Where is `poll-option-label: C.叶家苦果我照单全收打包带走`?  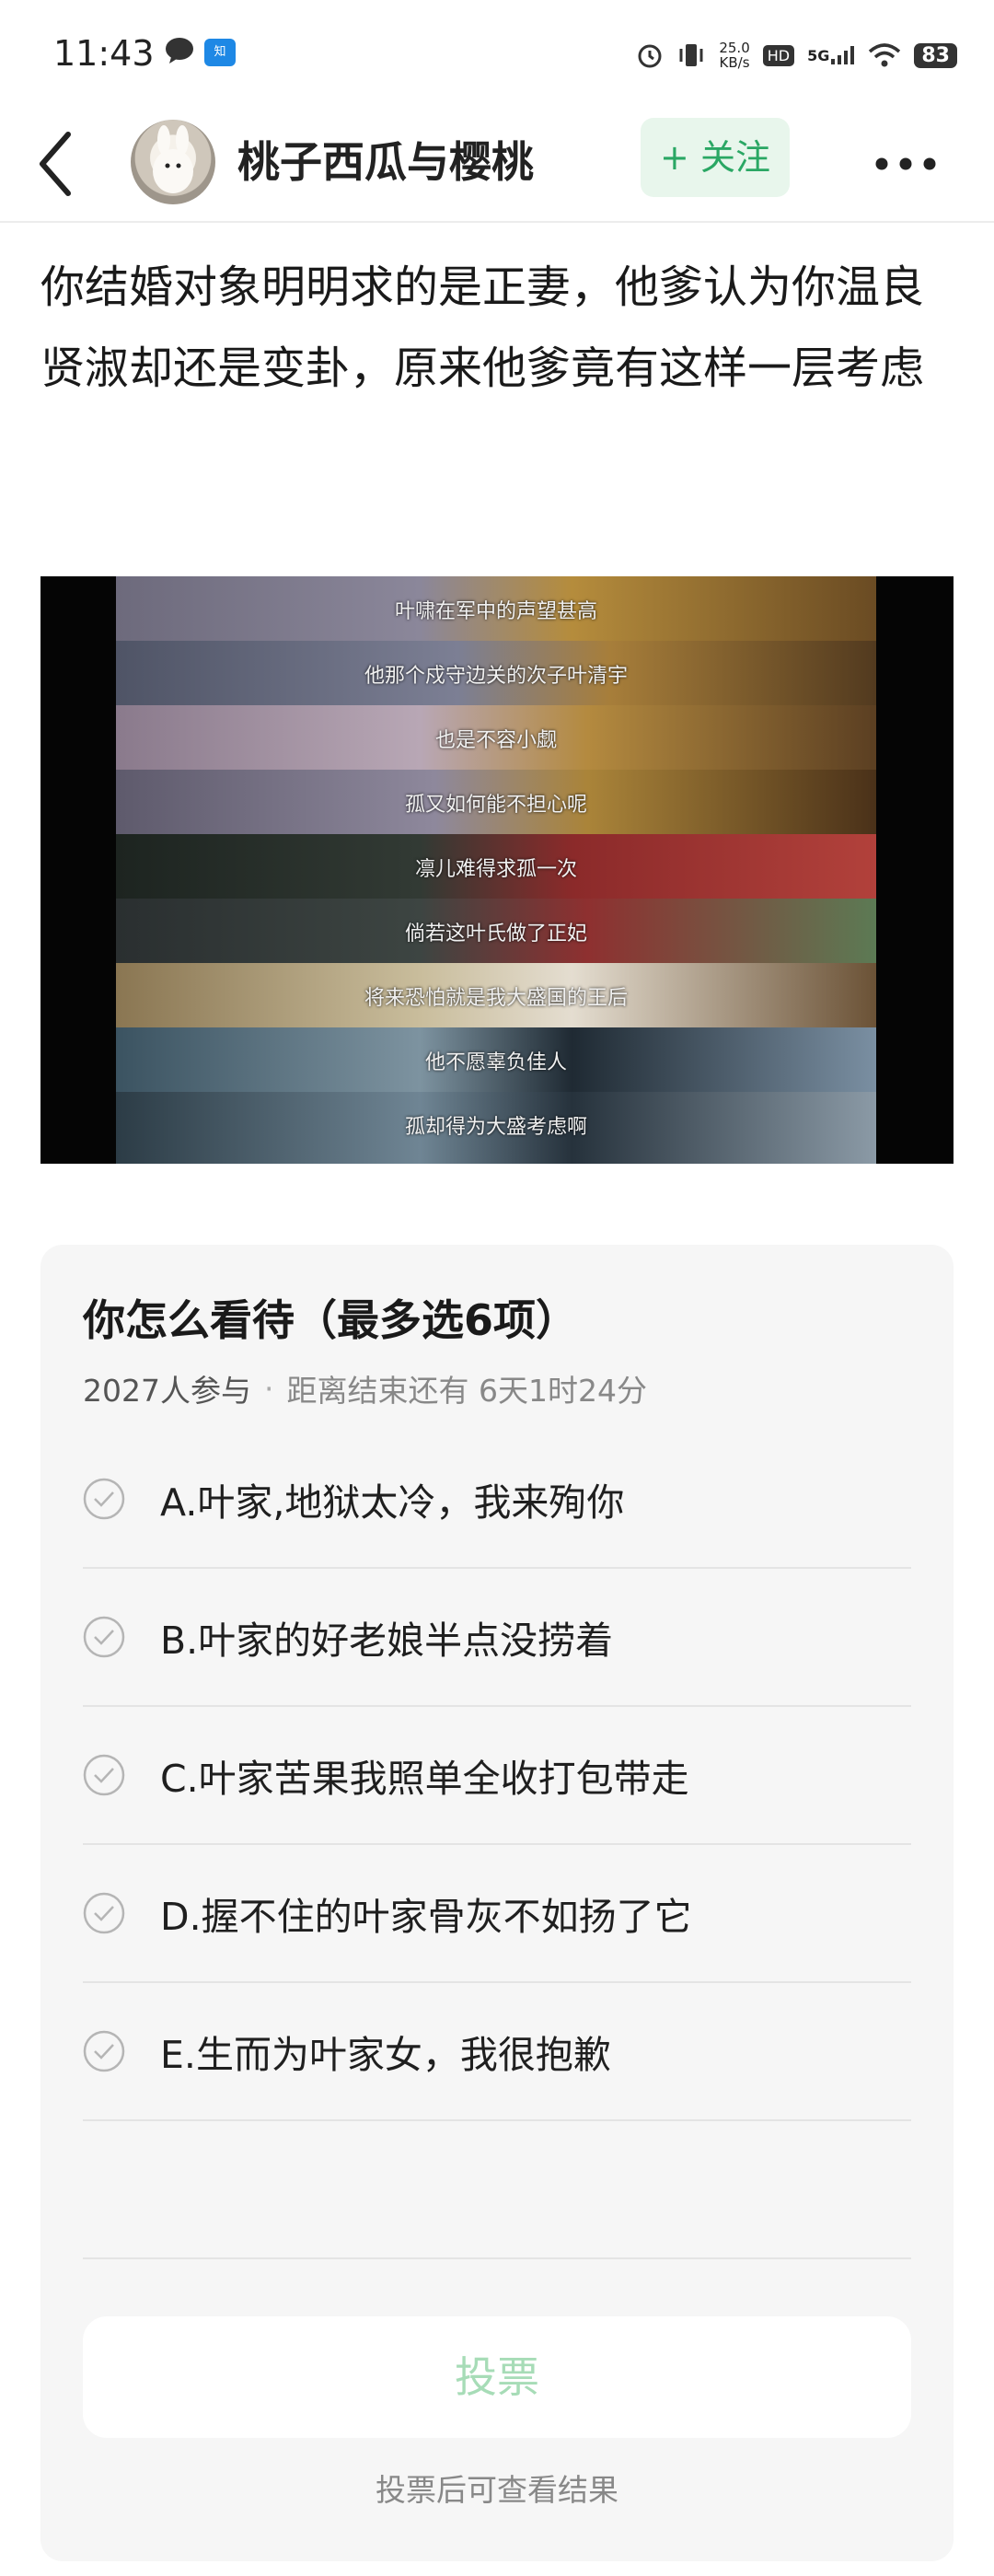
poll-option-label: C.叶家苦果我照单全收打包带走 is located at coordinates (424, 1779).